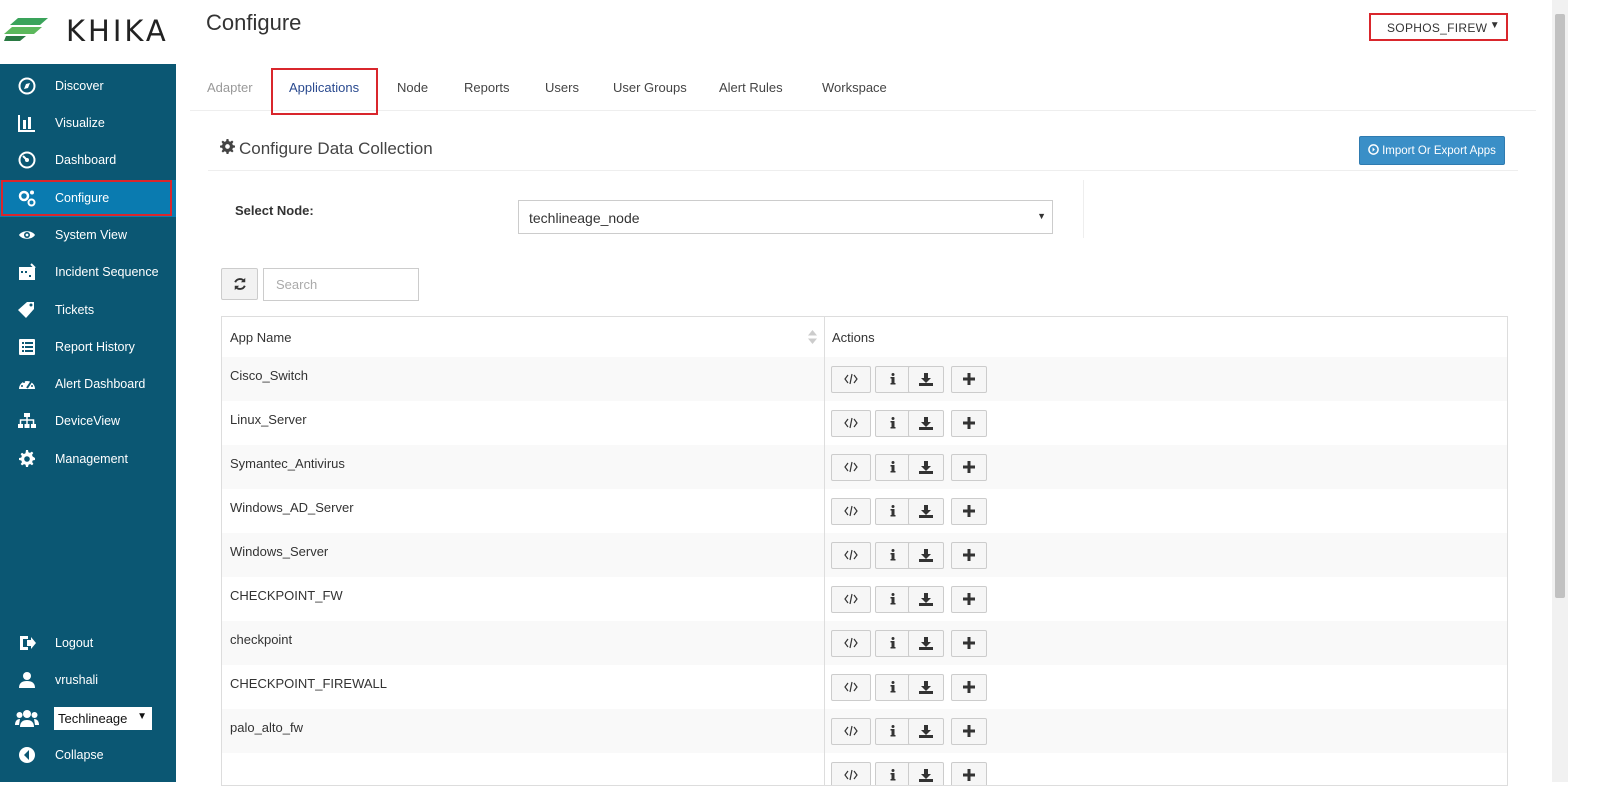  I want to click on workspace-select: SOPHOS_FIREW ▼, so click(1438, 27).